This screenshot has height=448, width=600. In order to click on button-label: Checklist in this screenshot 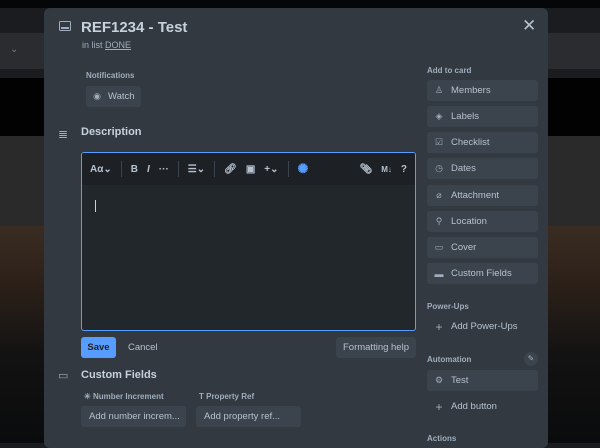, I will do `click(470, 142)`.